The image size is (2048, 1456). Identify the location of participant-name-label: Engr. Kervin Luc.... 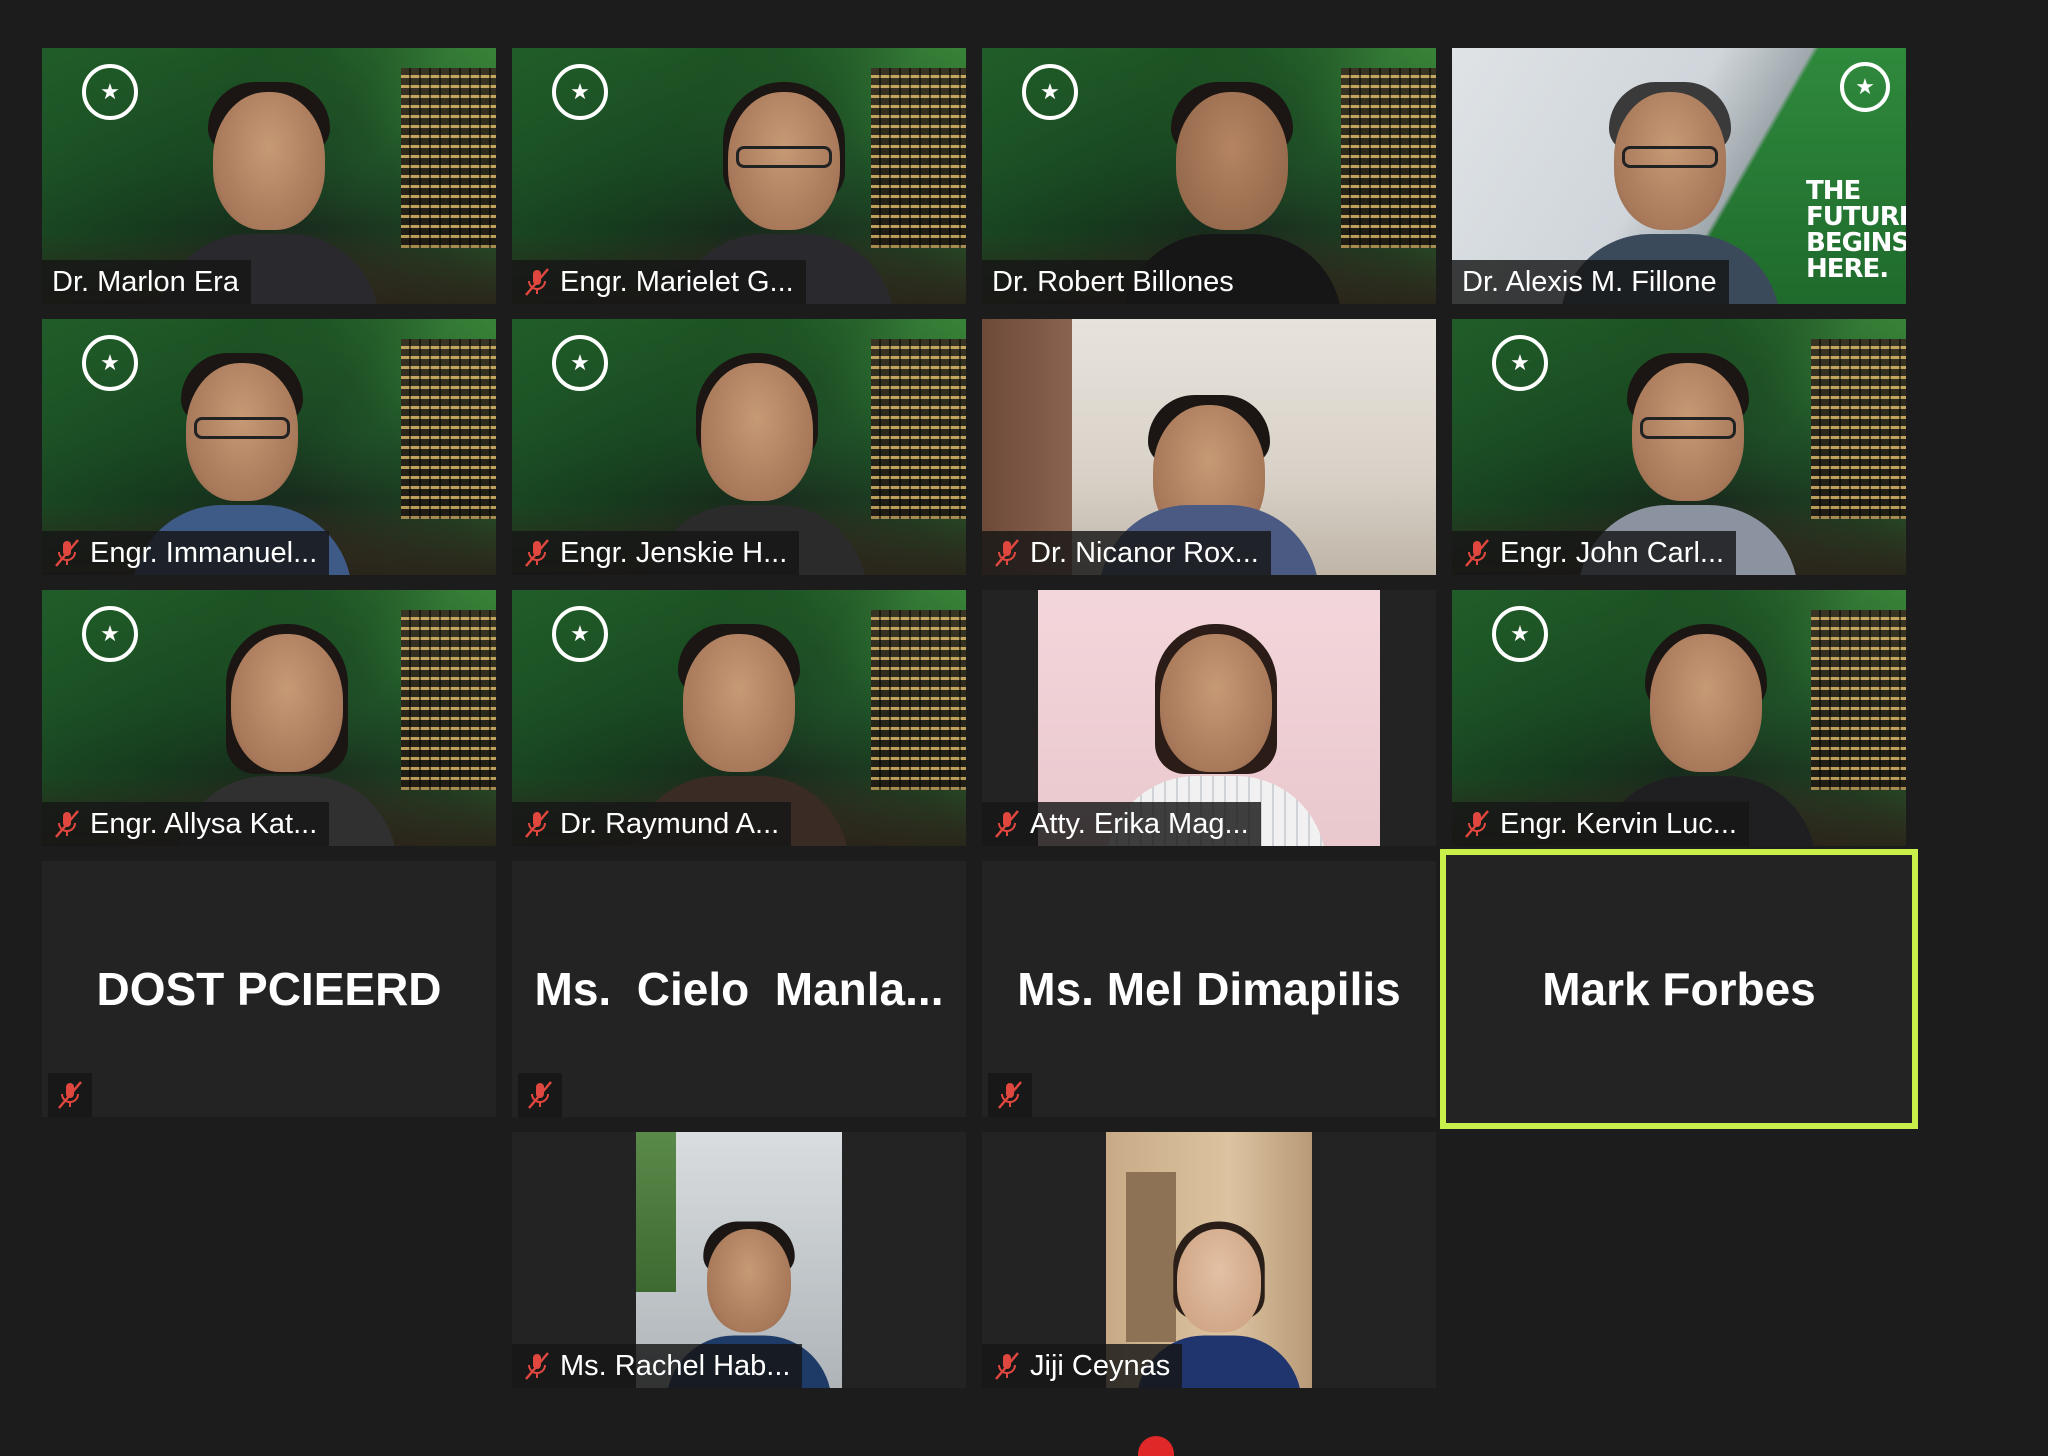
(1600, 824).